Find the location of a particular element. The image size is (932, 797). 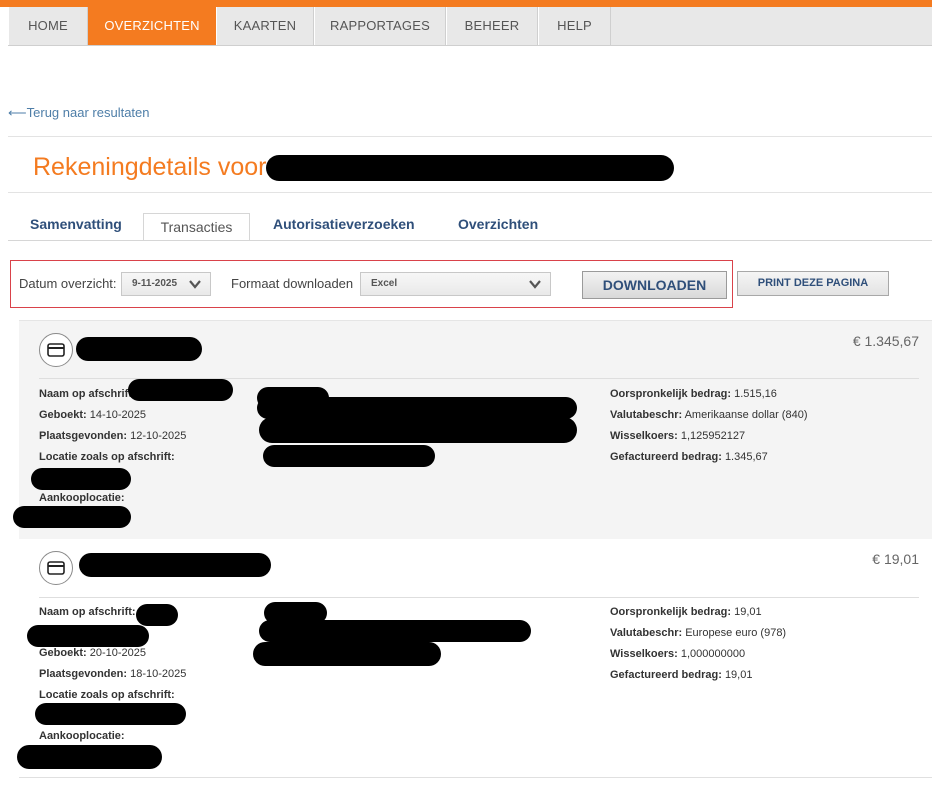

tab-overzichten: Overzichten is located at coordinates (498, 224).